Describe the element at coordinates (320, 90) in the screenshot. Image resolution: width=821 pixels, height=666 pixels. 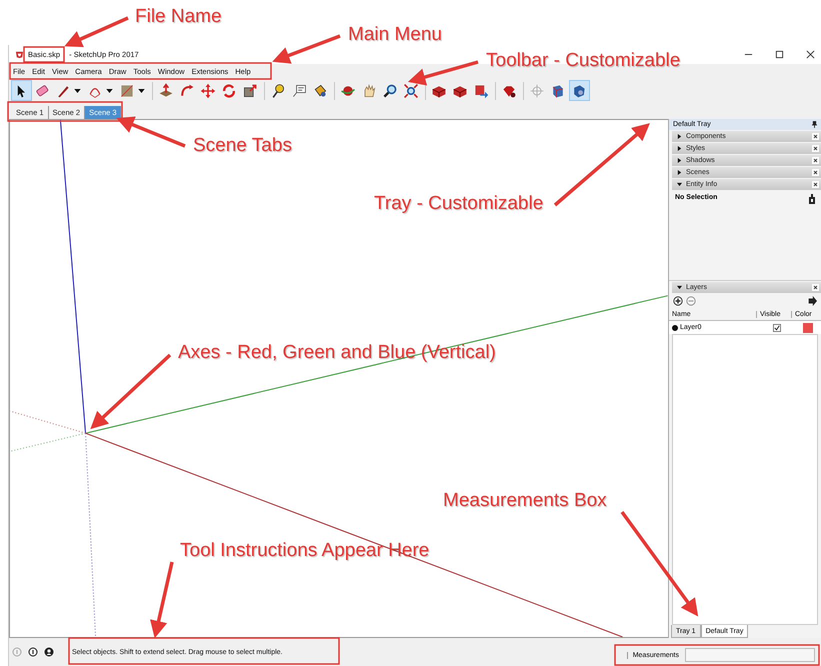
I see `paint-bucket-icon` at that location.